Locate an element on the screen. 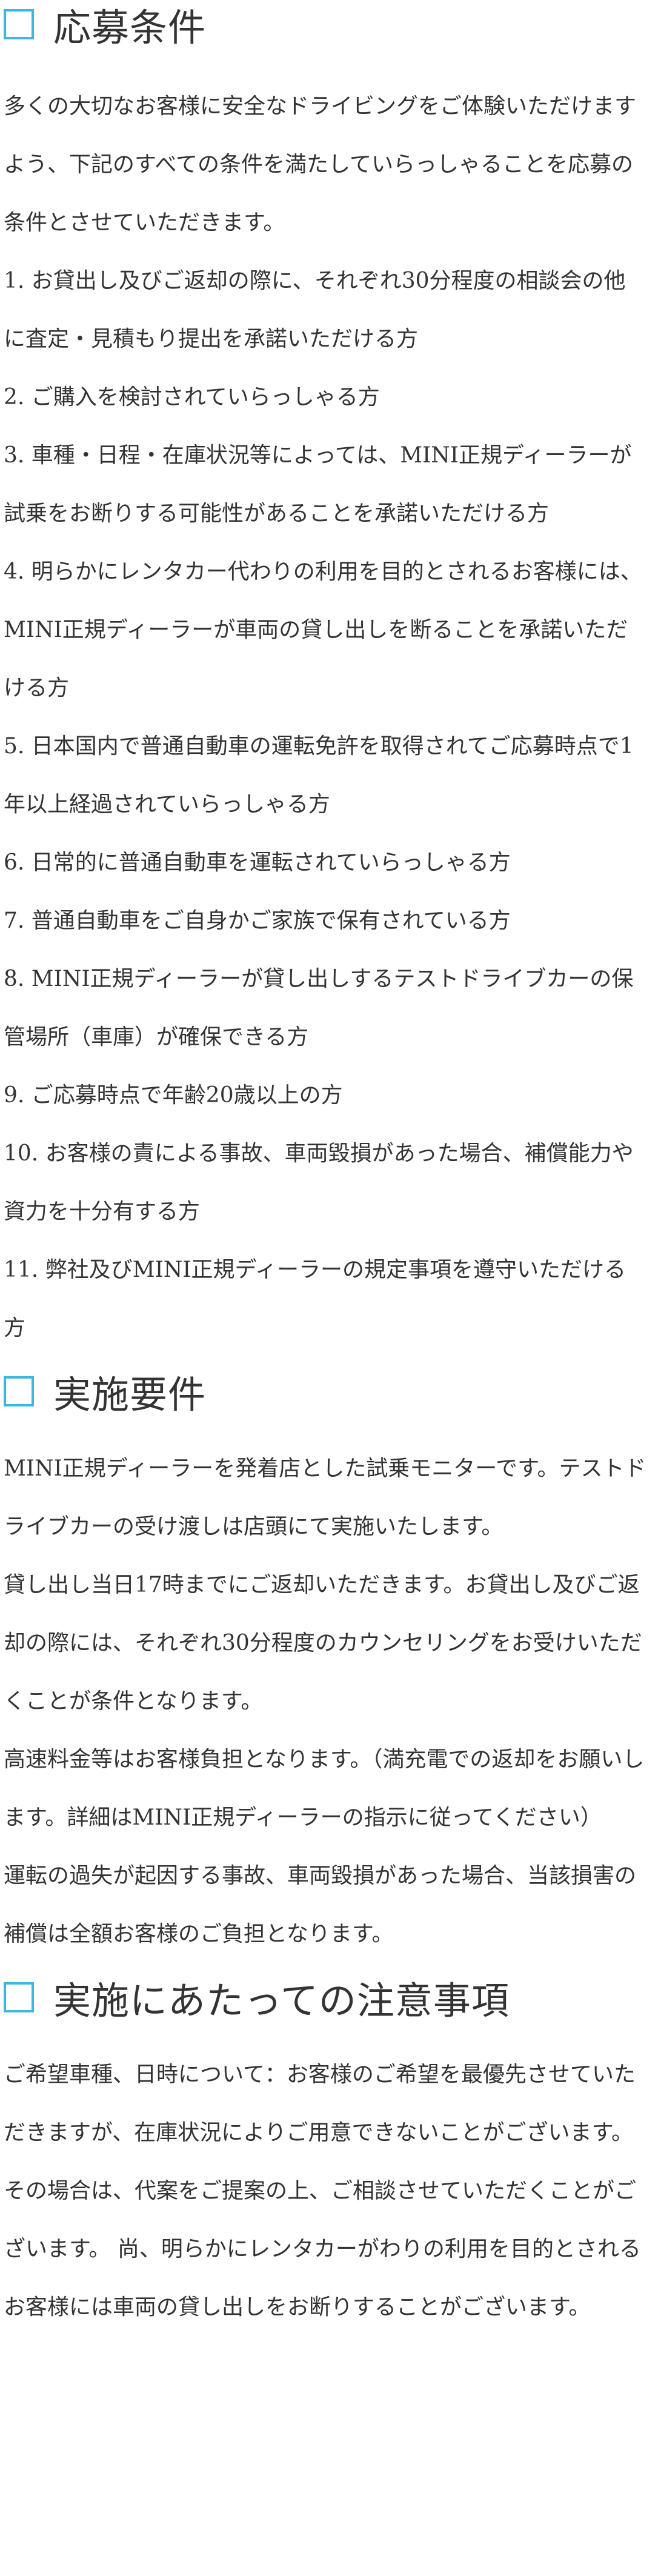 This screenshot has width=658, height=2576. list-item: 2. ご購入を検討されていらっしゃる方 is located at coordinates (192, 397).